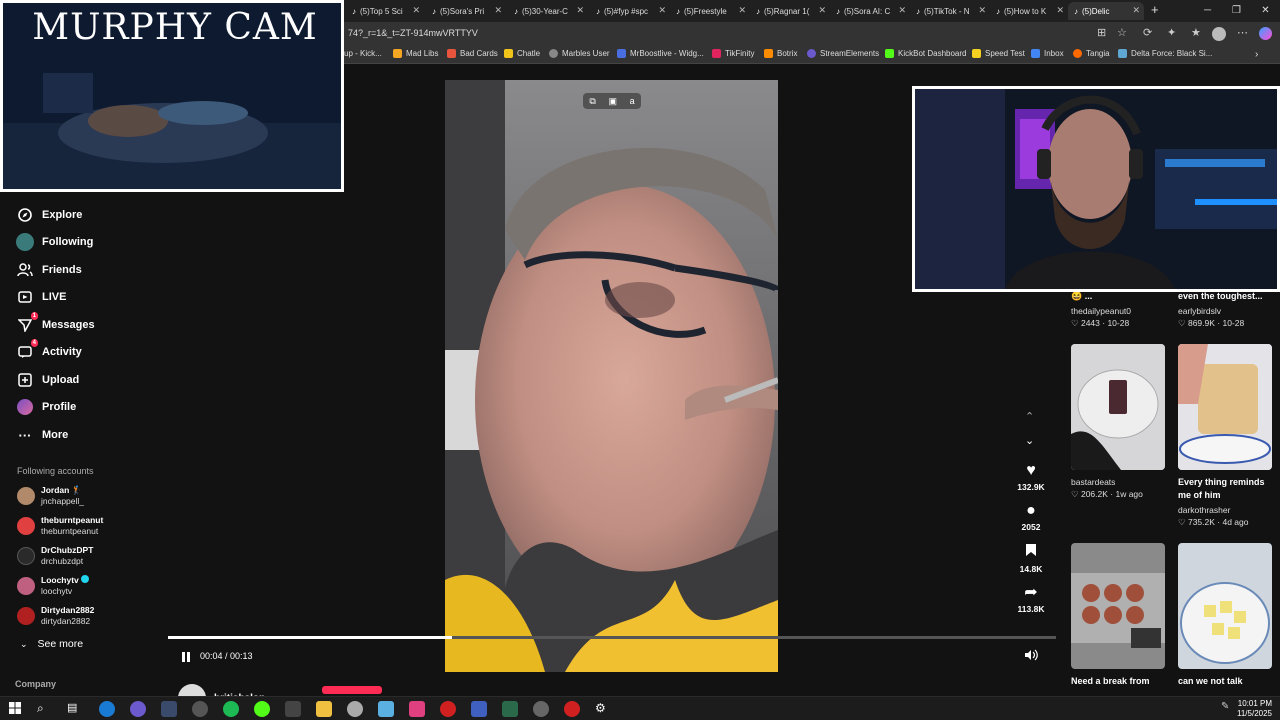  Describe the element at coordinates (950, 11) in the screenshot. I see `browser-tab: ♪ (5)TikTok - N ✕` at that location.